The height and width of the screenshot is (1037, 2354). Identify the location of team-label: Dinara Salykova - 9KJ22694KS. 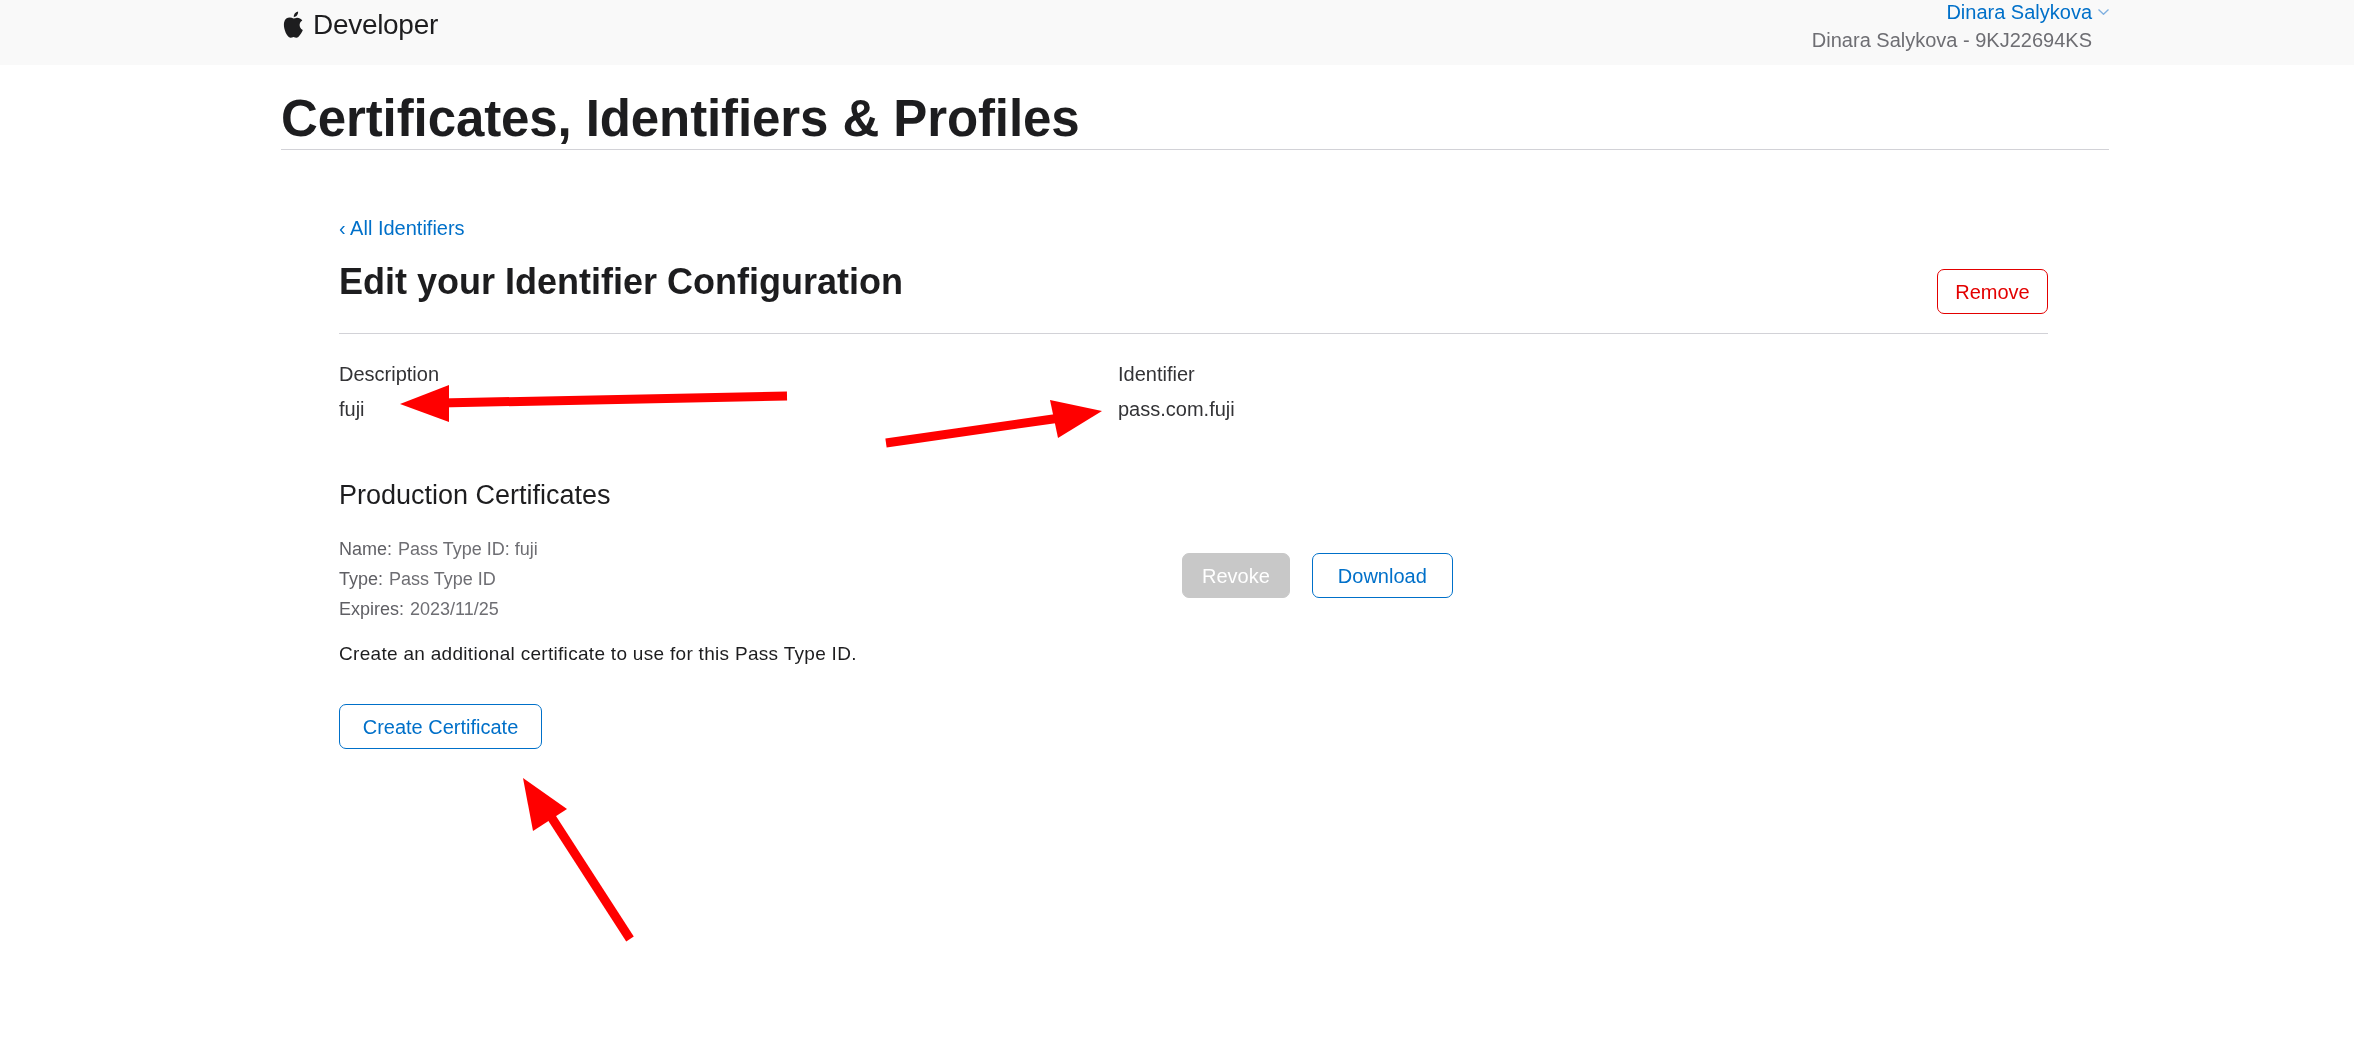
(1951, 40).